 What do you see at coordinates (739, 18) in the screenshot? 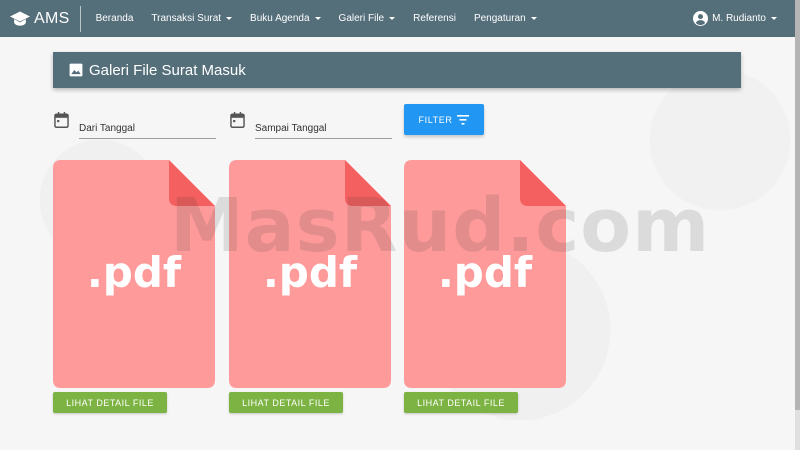
I see `user-name: M. Rudianto` at bounding box center [739, 18].